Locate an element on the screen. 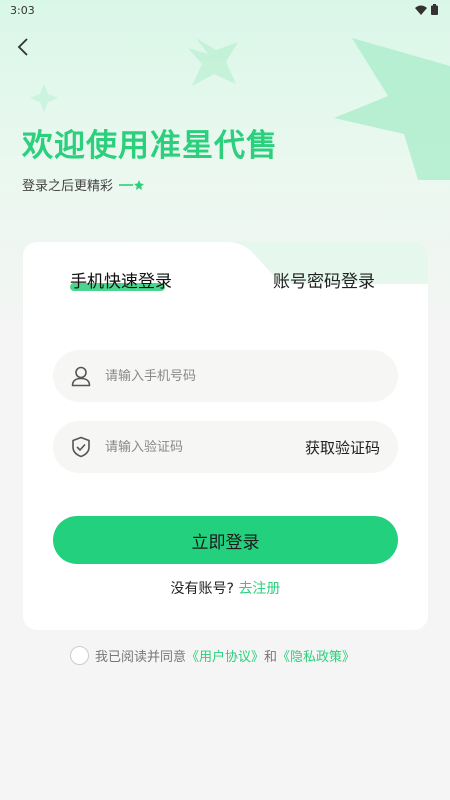 The height and width of the screenshot is (800, 450). phone-field is located at coordinates (225, 376).